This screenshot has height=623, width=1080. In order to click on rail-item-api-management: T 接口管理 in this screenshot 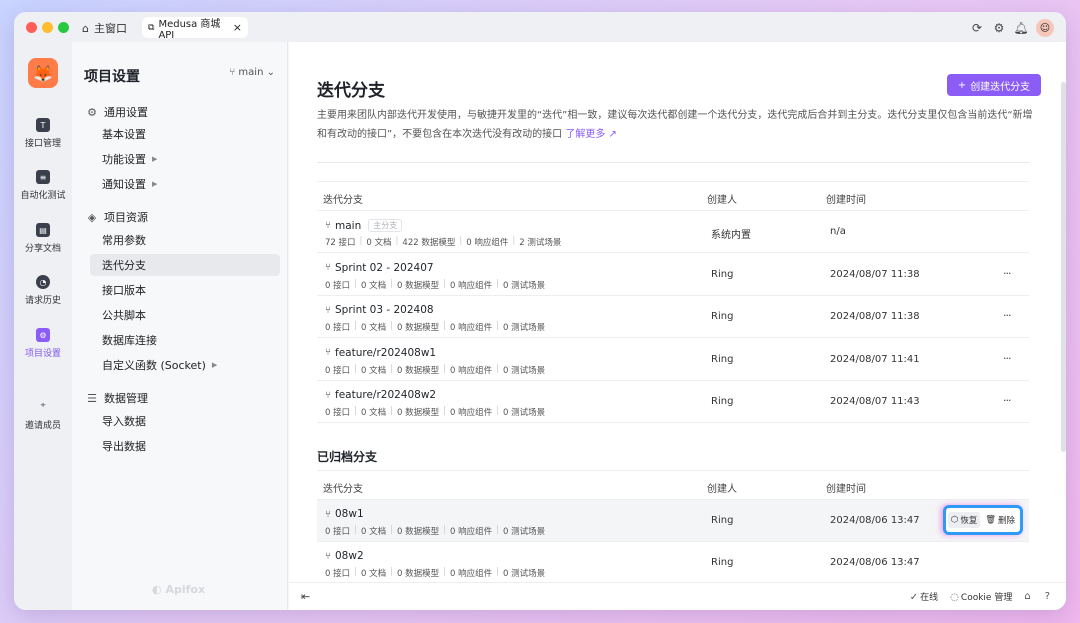, I will do `click(43, 133)`.